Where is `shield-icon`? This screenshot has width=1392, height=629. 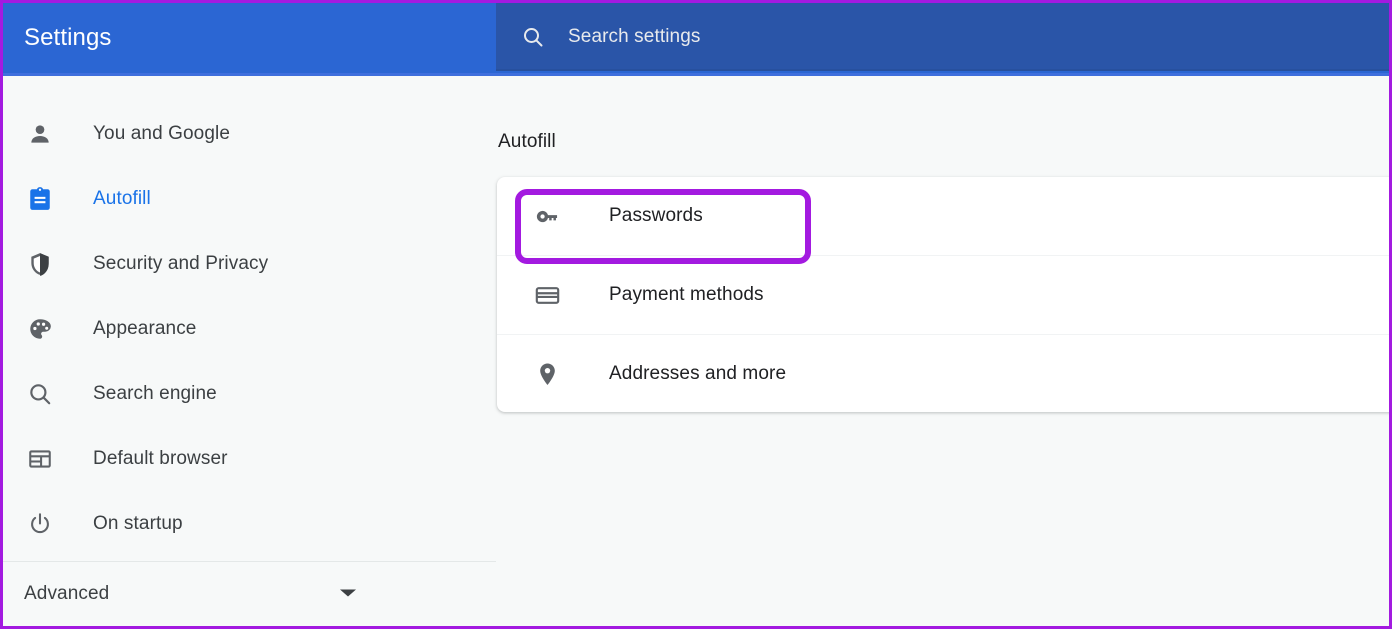
shield-icon is located at coordinates (40, 264).